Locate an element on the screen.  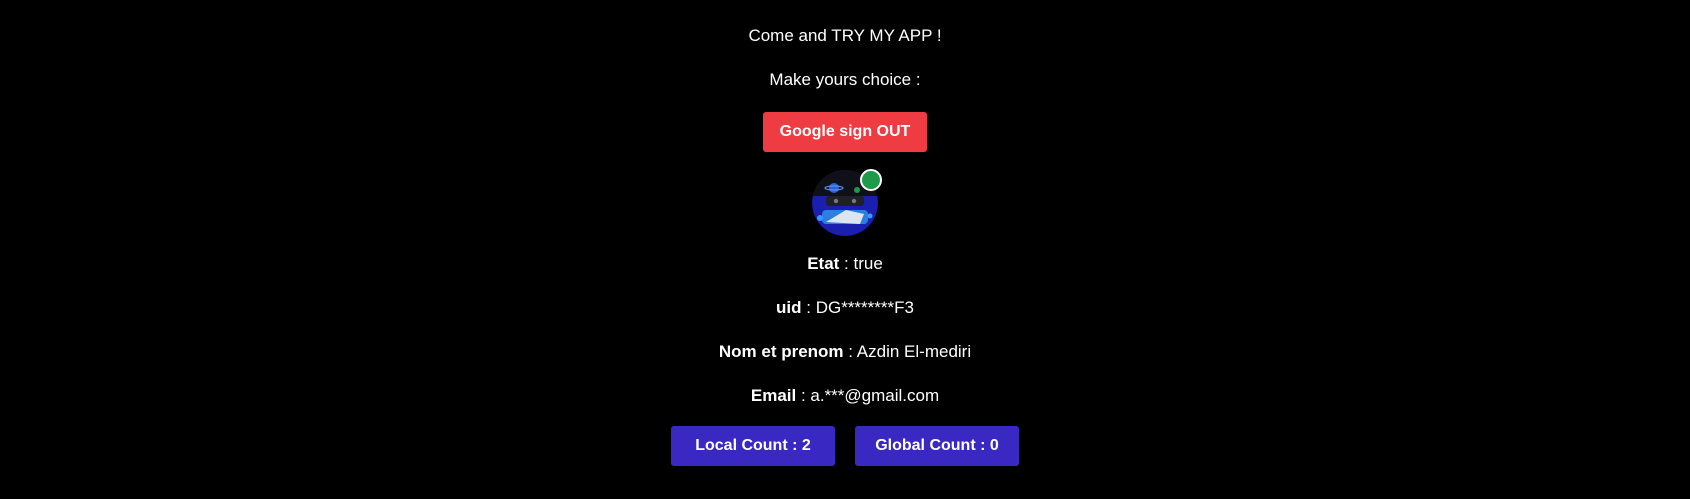
count-buttons: Local Count : 2 Global Count : 0 is located at coordinates (845, 446).